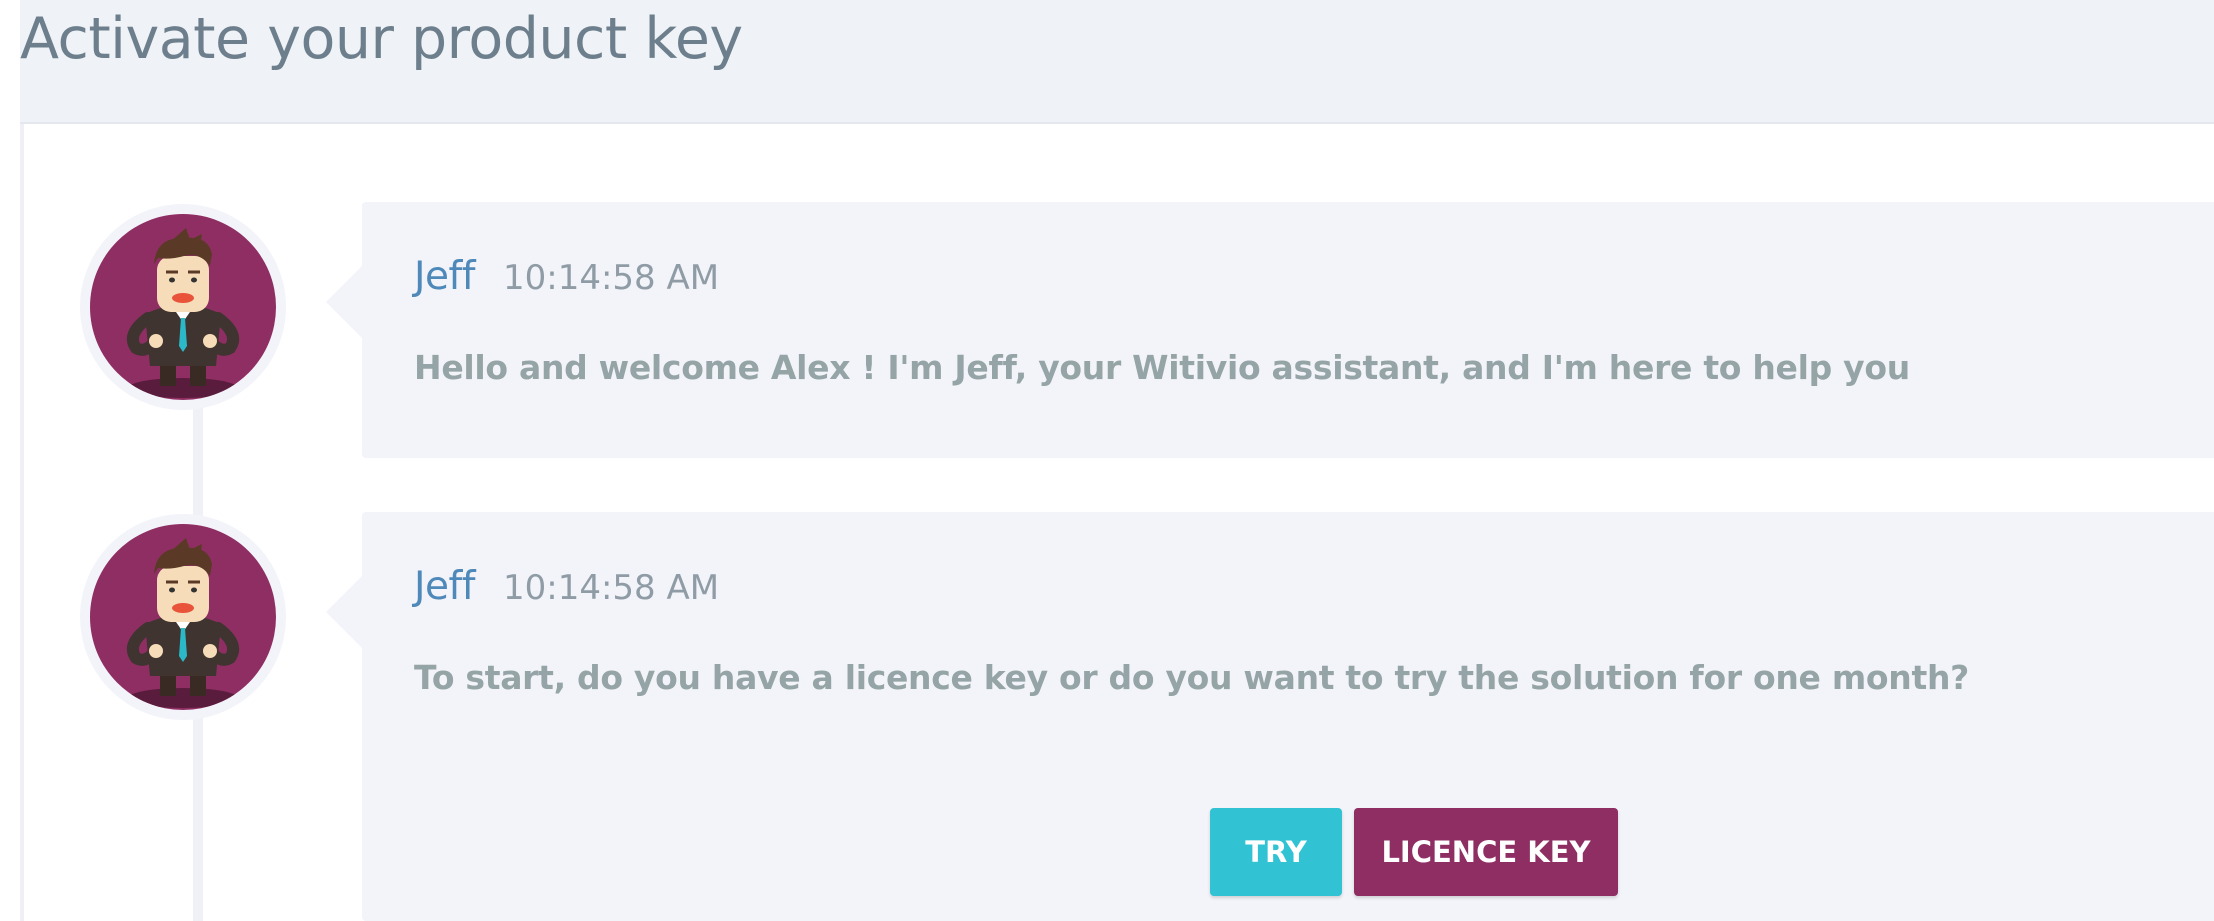 The width and height of the screenshot is (2214, 921). What do you see at coordinates (1117, 62) in the screenshot?
I see `page-header: Activate your product key` at bounding box center [1117, 62].